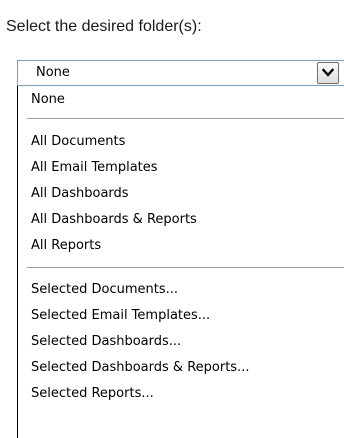 This screenshot has height=438, width=344. What do you see at coordinates (78, 142) in the screenshot?
I see `option-all-documents: All Documents` at bounding box center [78, 142].